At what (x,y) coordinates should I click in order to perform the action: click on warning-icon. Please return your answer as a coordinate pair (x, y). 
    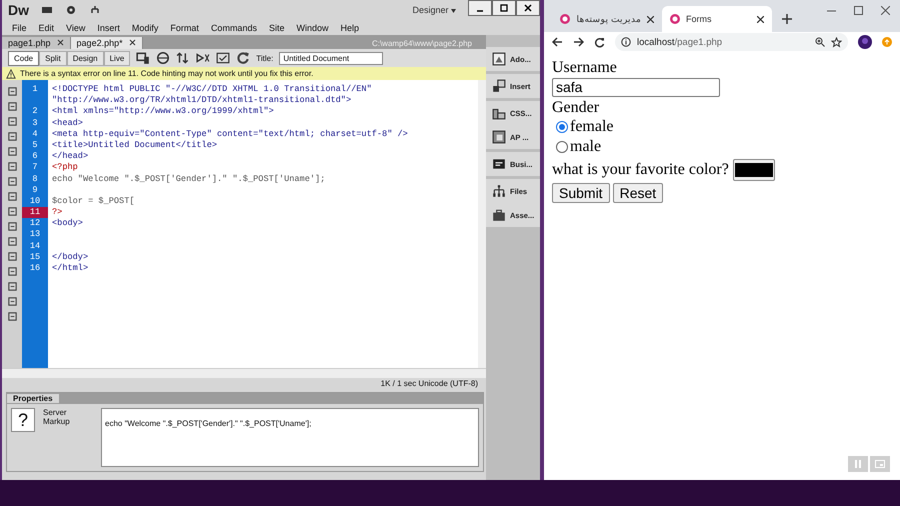
    Looking at the image, I should click on (11, 73).